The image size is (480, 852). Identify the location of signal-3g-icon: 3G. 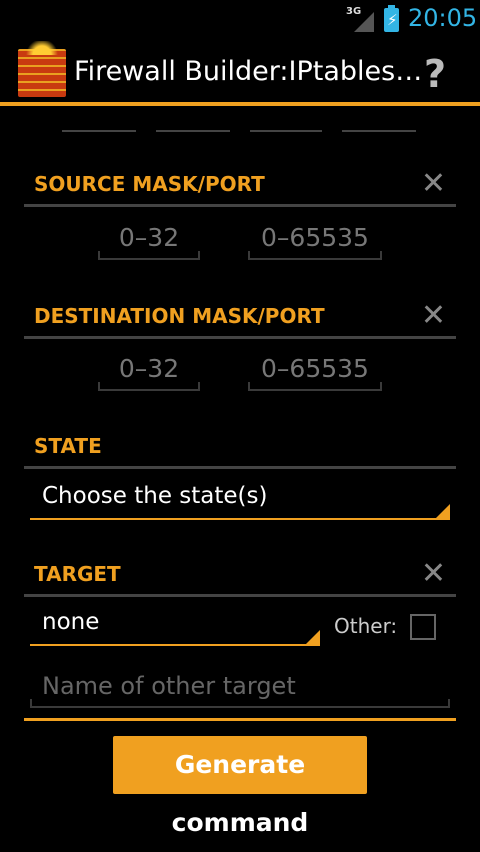
(361, 20).